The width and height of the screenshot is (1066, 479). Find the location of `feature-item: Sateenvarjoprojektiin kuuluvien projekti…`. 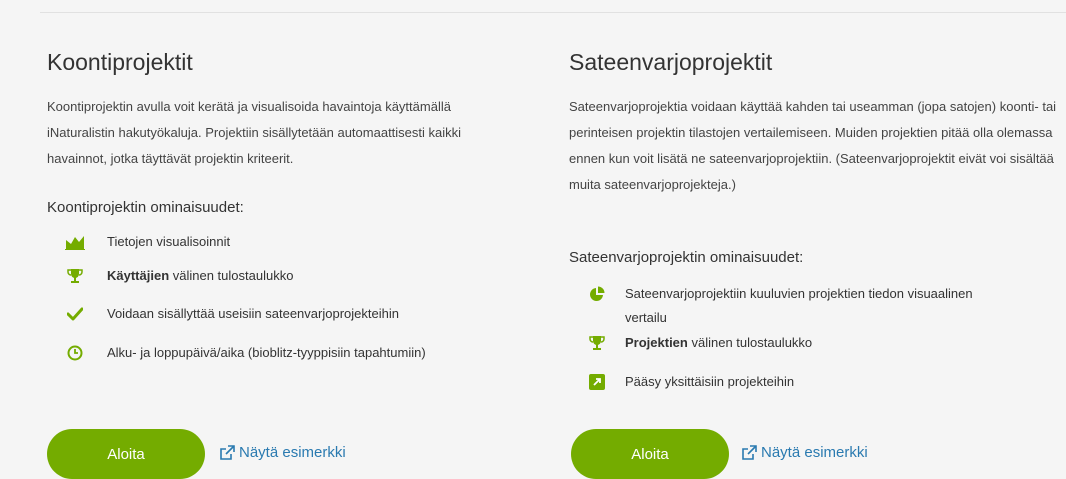

feature-item: Sateenvarjoprojektiin kuuluvien projekti… is located at coordinates (786, 306).